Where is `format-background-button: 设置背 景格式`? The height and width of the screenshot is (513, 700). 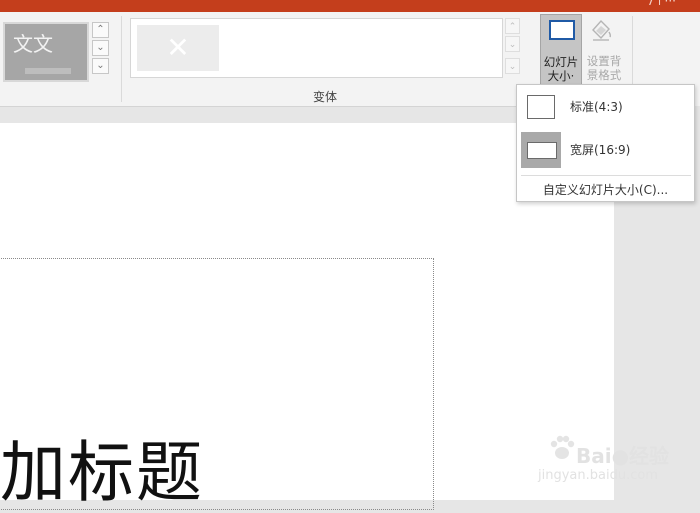
format-background-button: 设置背 景格式 is located at coordinates (604, 50).